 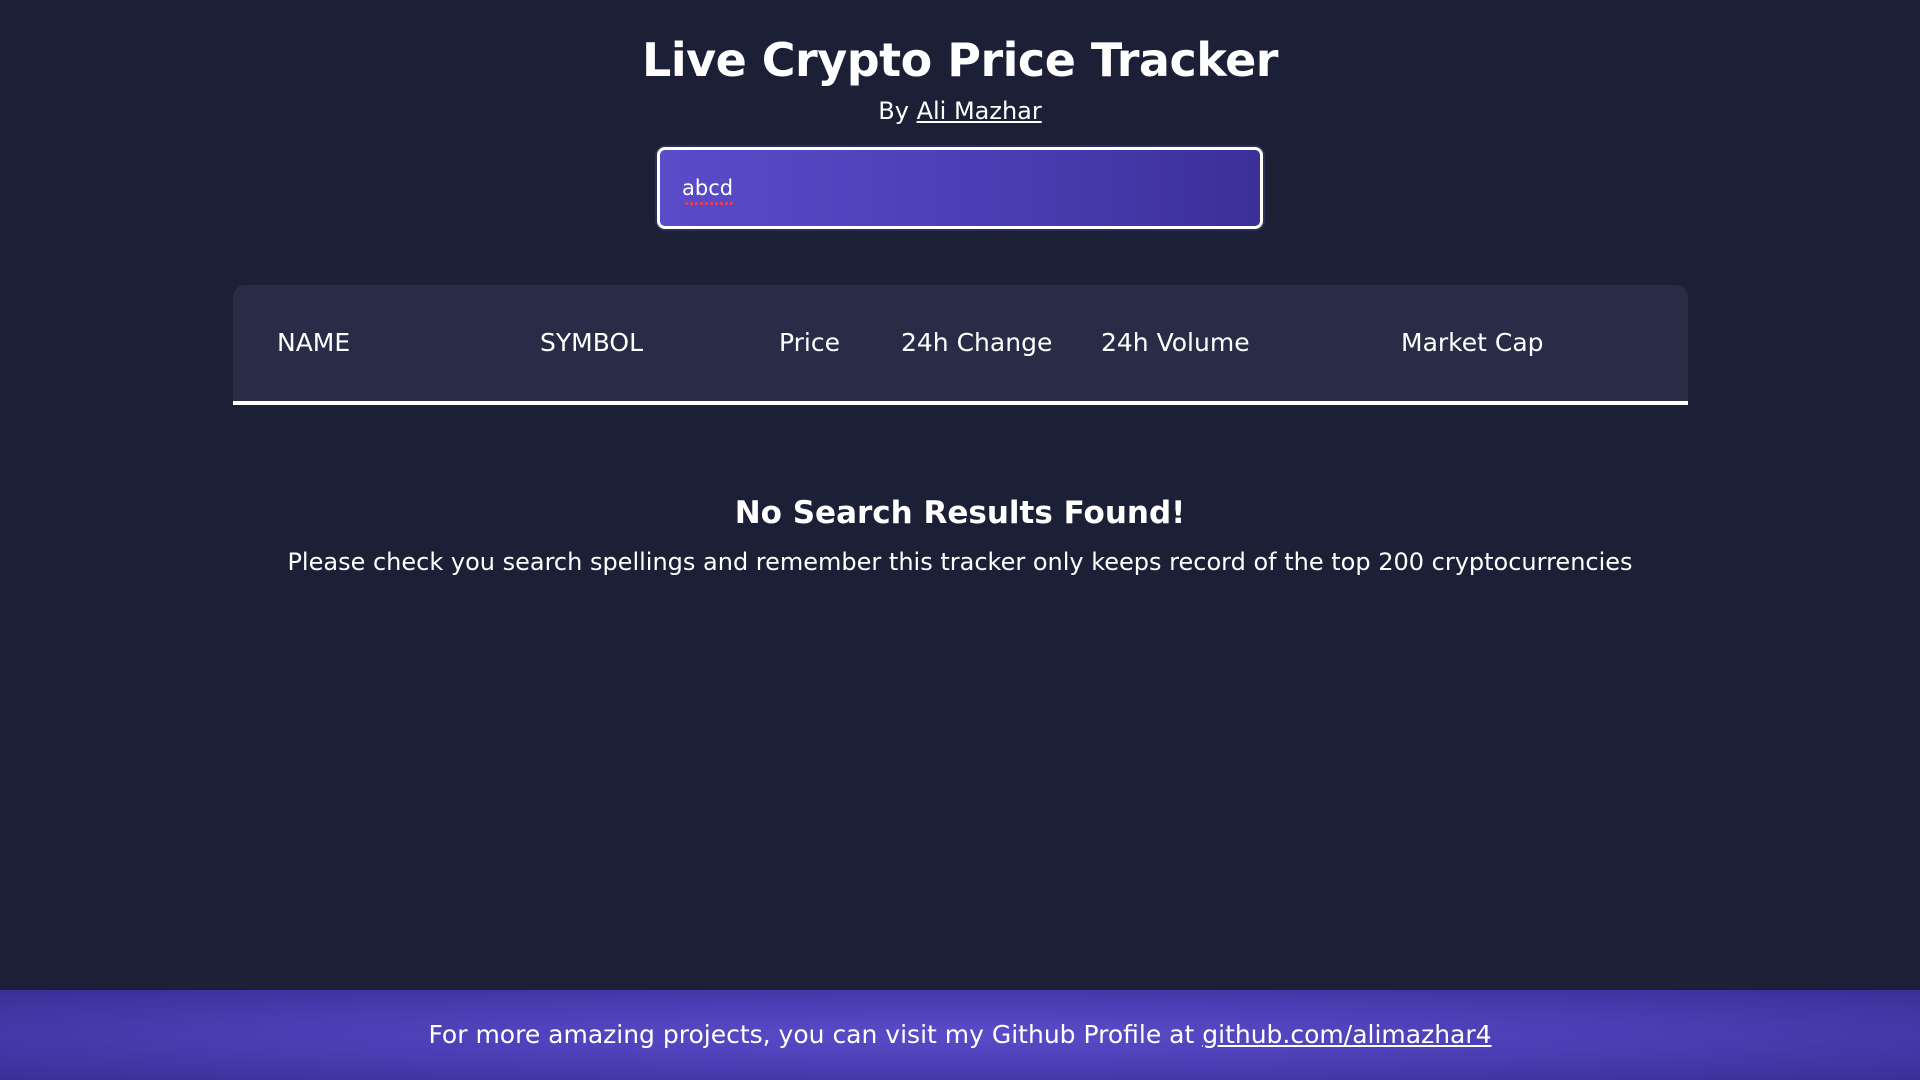 I want to click on search-box, so click(x=960, y=188).